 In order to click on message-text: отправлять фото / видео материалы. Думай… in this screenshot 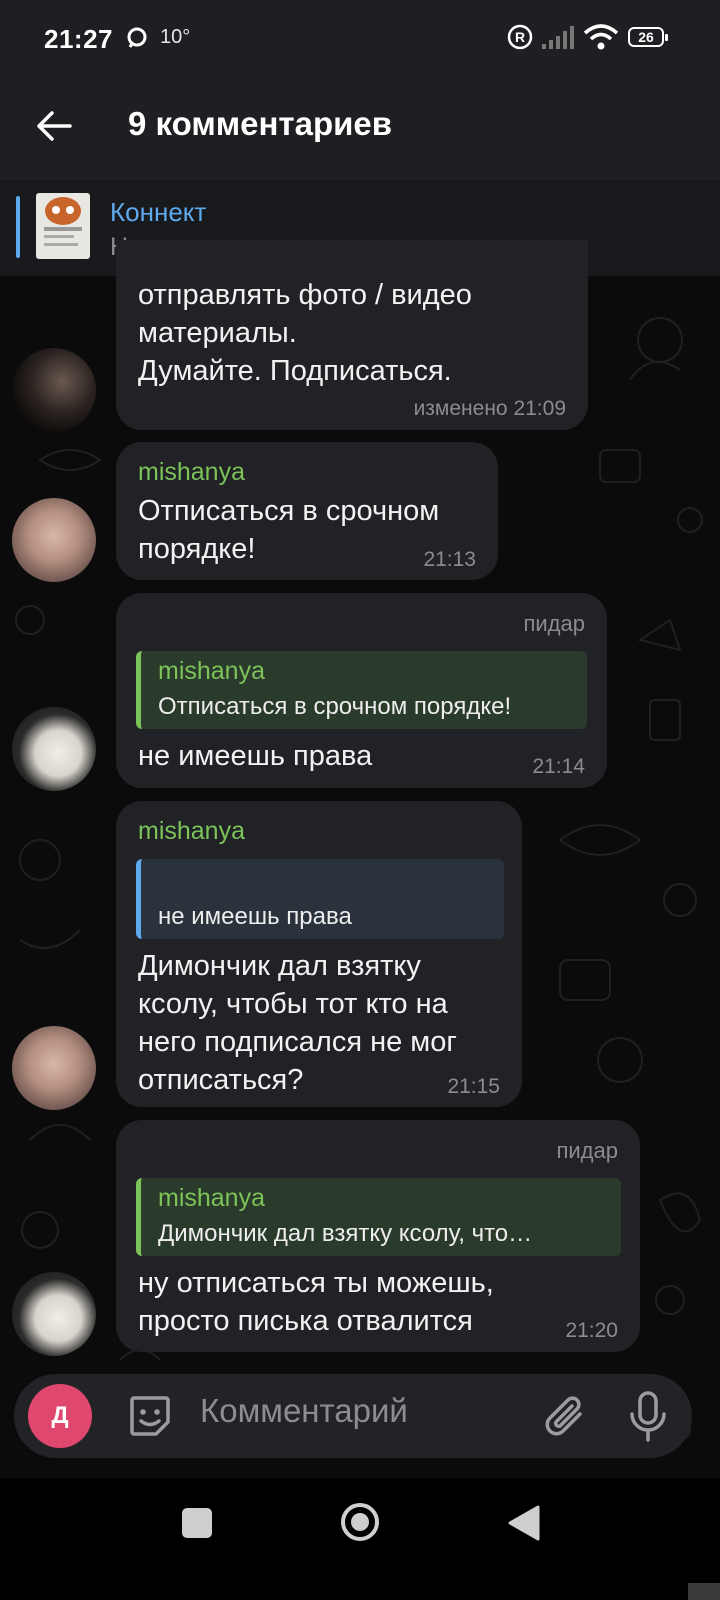, I will do `click(305, 333)`.